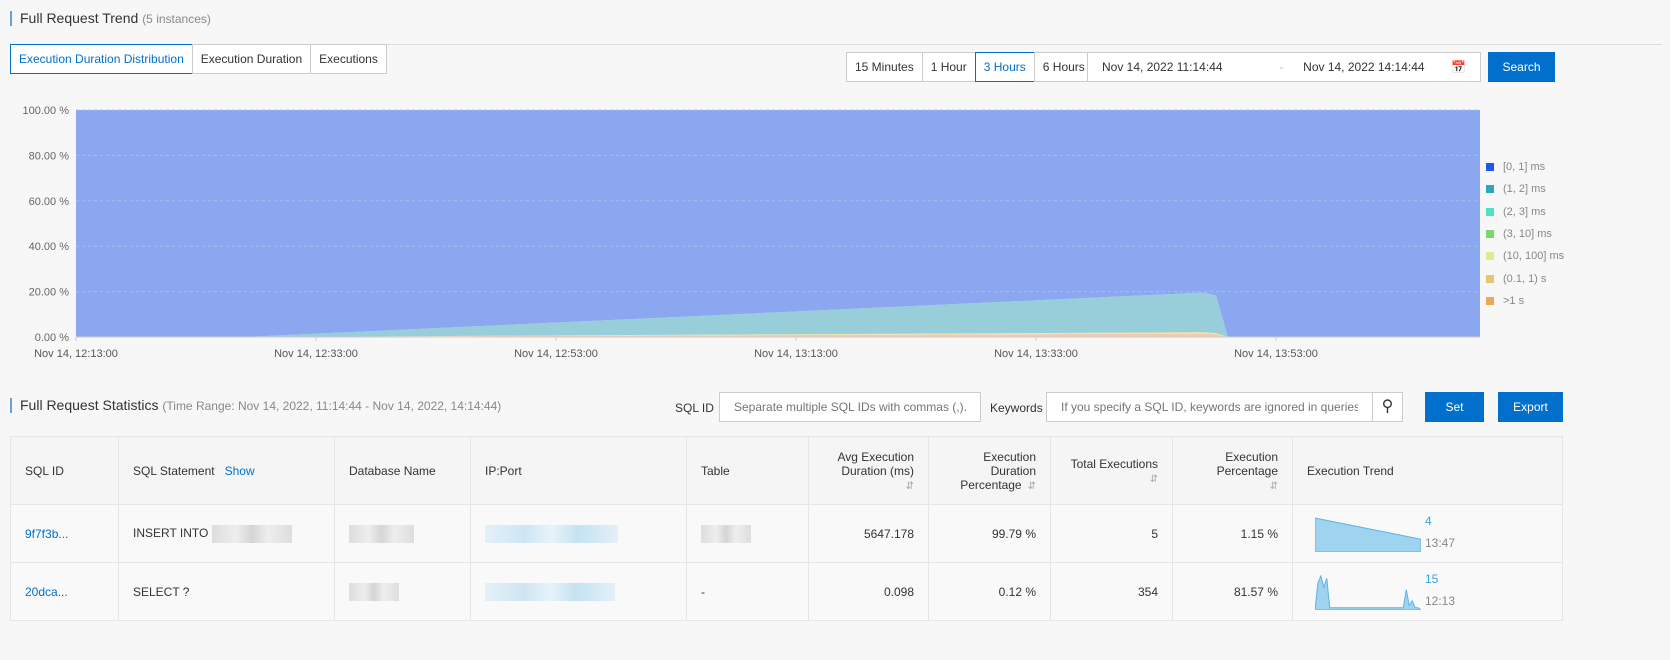 The height and width of the screenshot is (660, 1670). I want to click on range-15-minutes: 15 Minutes, so click(884, 67).